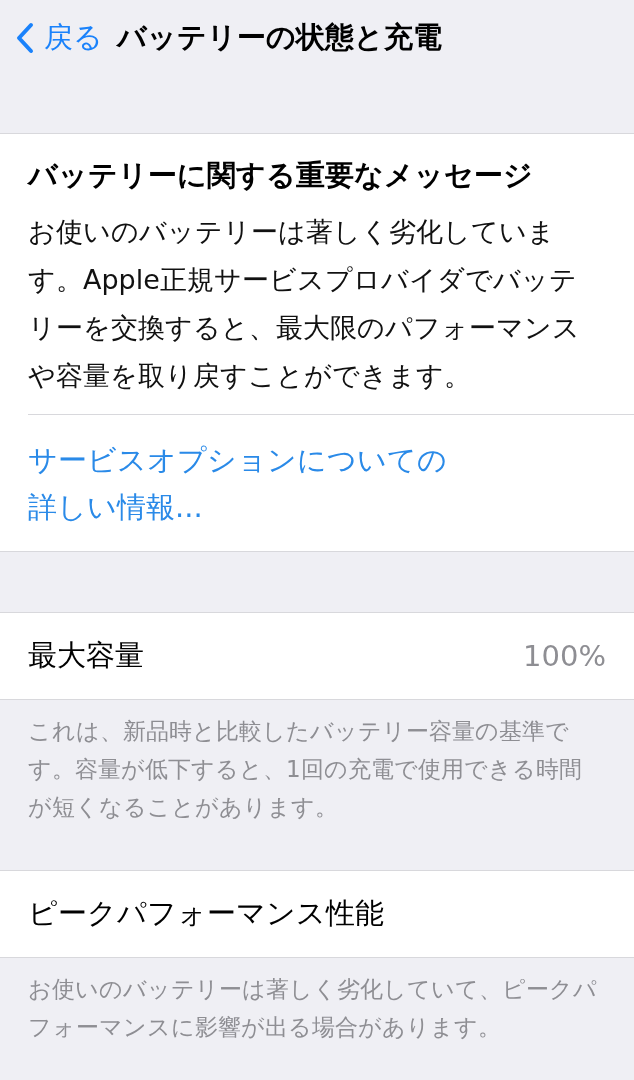 Image resolution: width=634 pixels, height=1080 pixels. I want to click on row-label: ピークパフォーマンス性能, so click(206, 913).